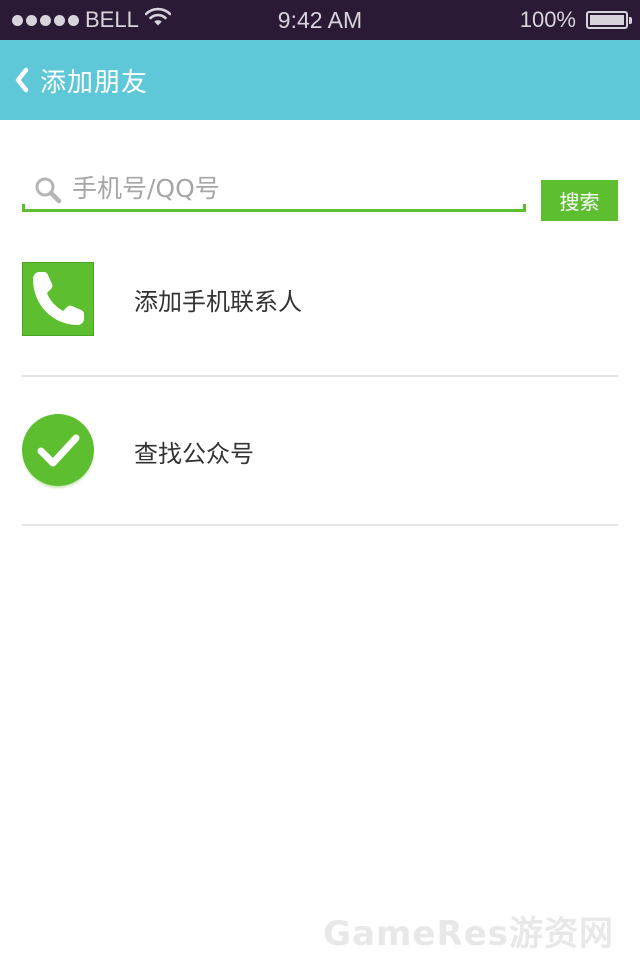  I want to click on battery-percent: 100%, so click(547, 19).